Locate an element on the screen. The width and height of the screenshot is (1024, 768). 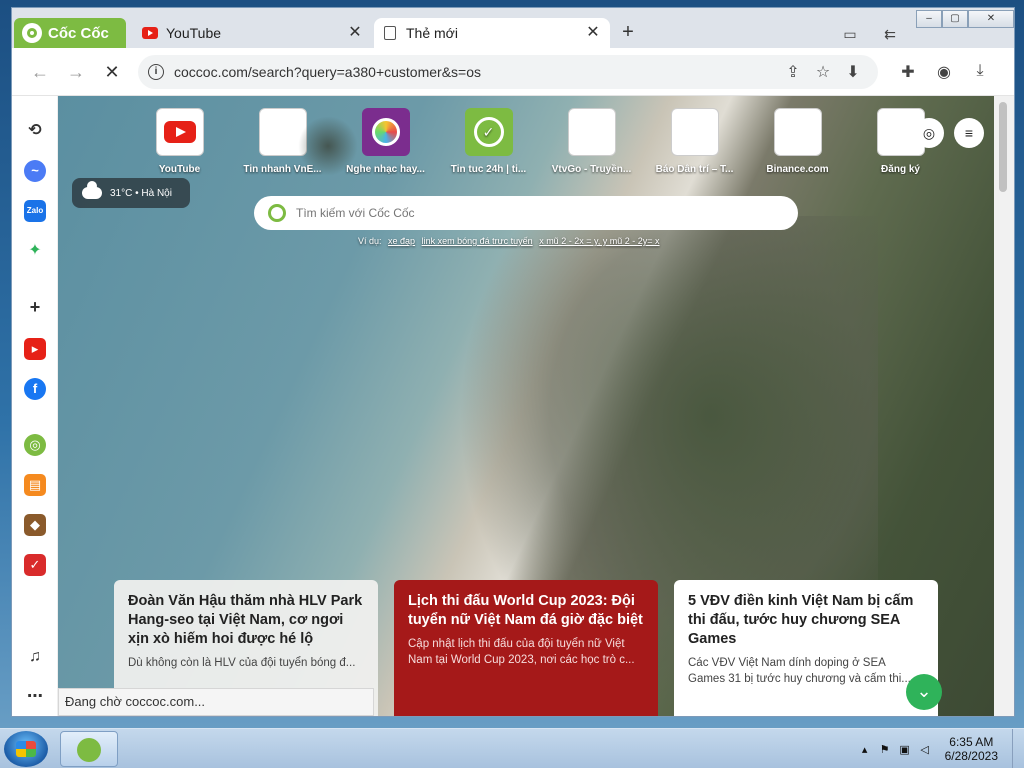
cloud-icon is located at coordinates (92, 190).